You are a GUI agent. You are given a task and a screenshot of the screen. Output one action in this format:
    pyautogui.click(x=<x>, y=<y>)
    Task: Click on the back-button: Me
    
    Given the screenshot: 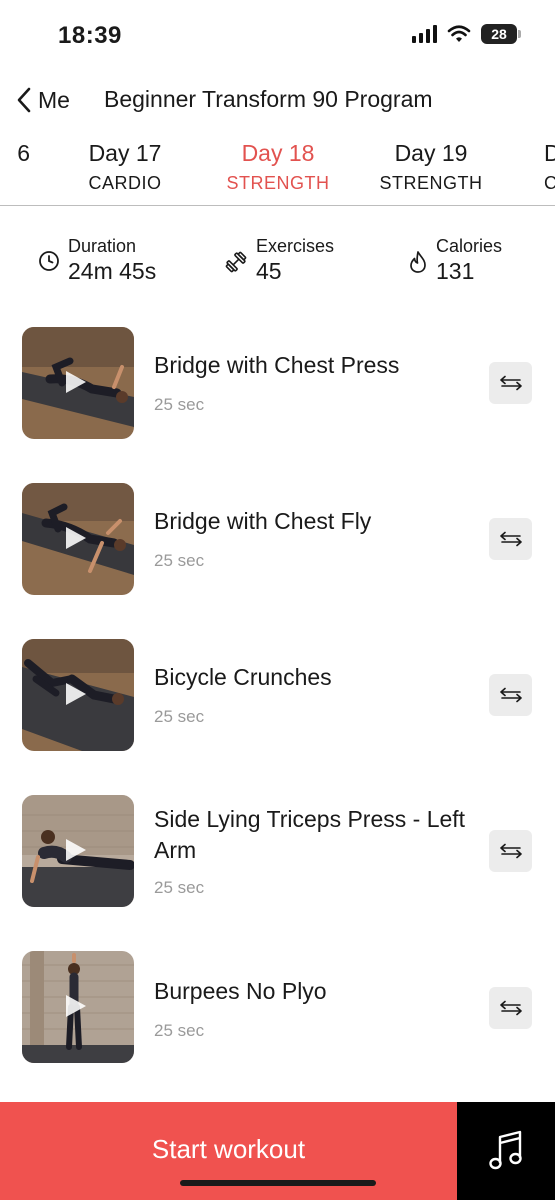 What is the action you would take?
    pyautogui.click(x=43, y=100)
    